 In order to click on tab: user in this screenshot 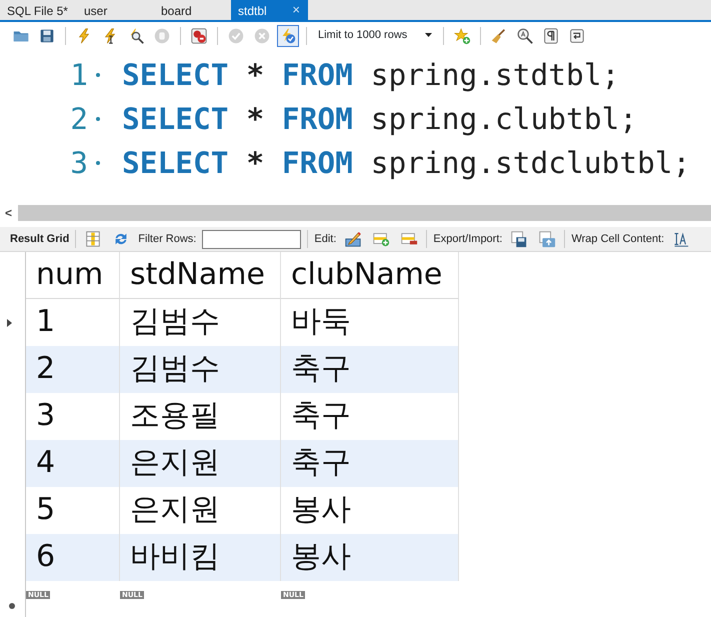, I will do `click(115, 10)`.